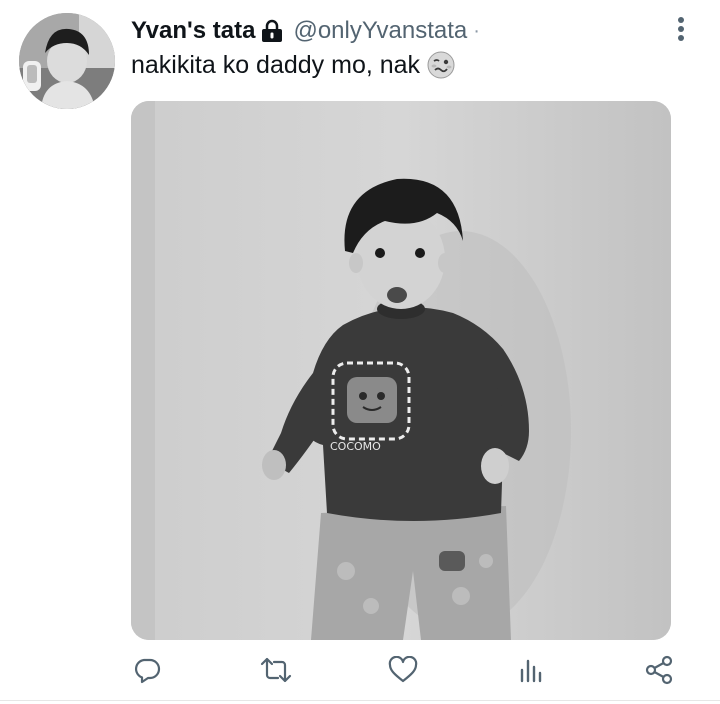 This screenshot has height=704, width=720. Describe the element at coordinates (360, 670) in the screenshot. I see `action-bar` at that location.